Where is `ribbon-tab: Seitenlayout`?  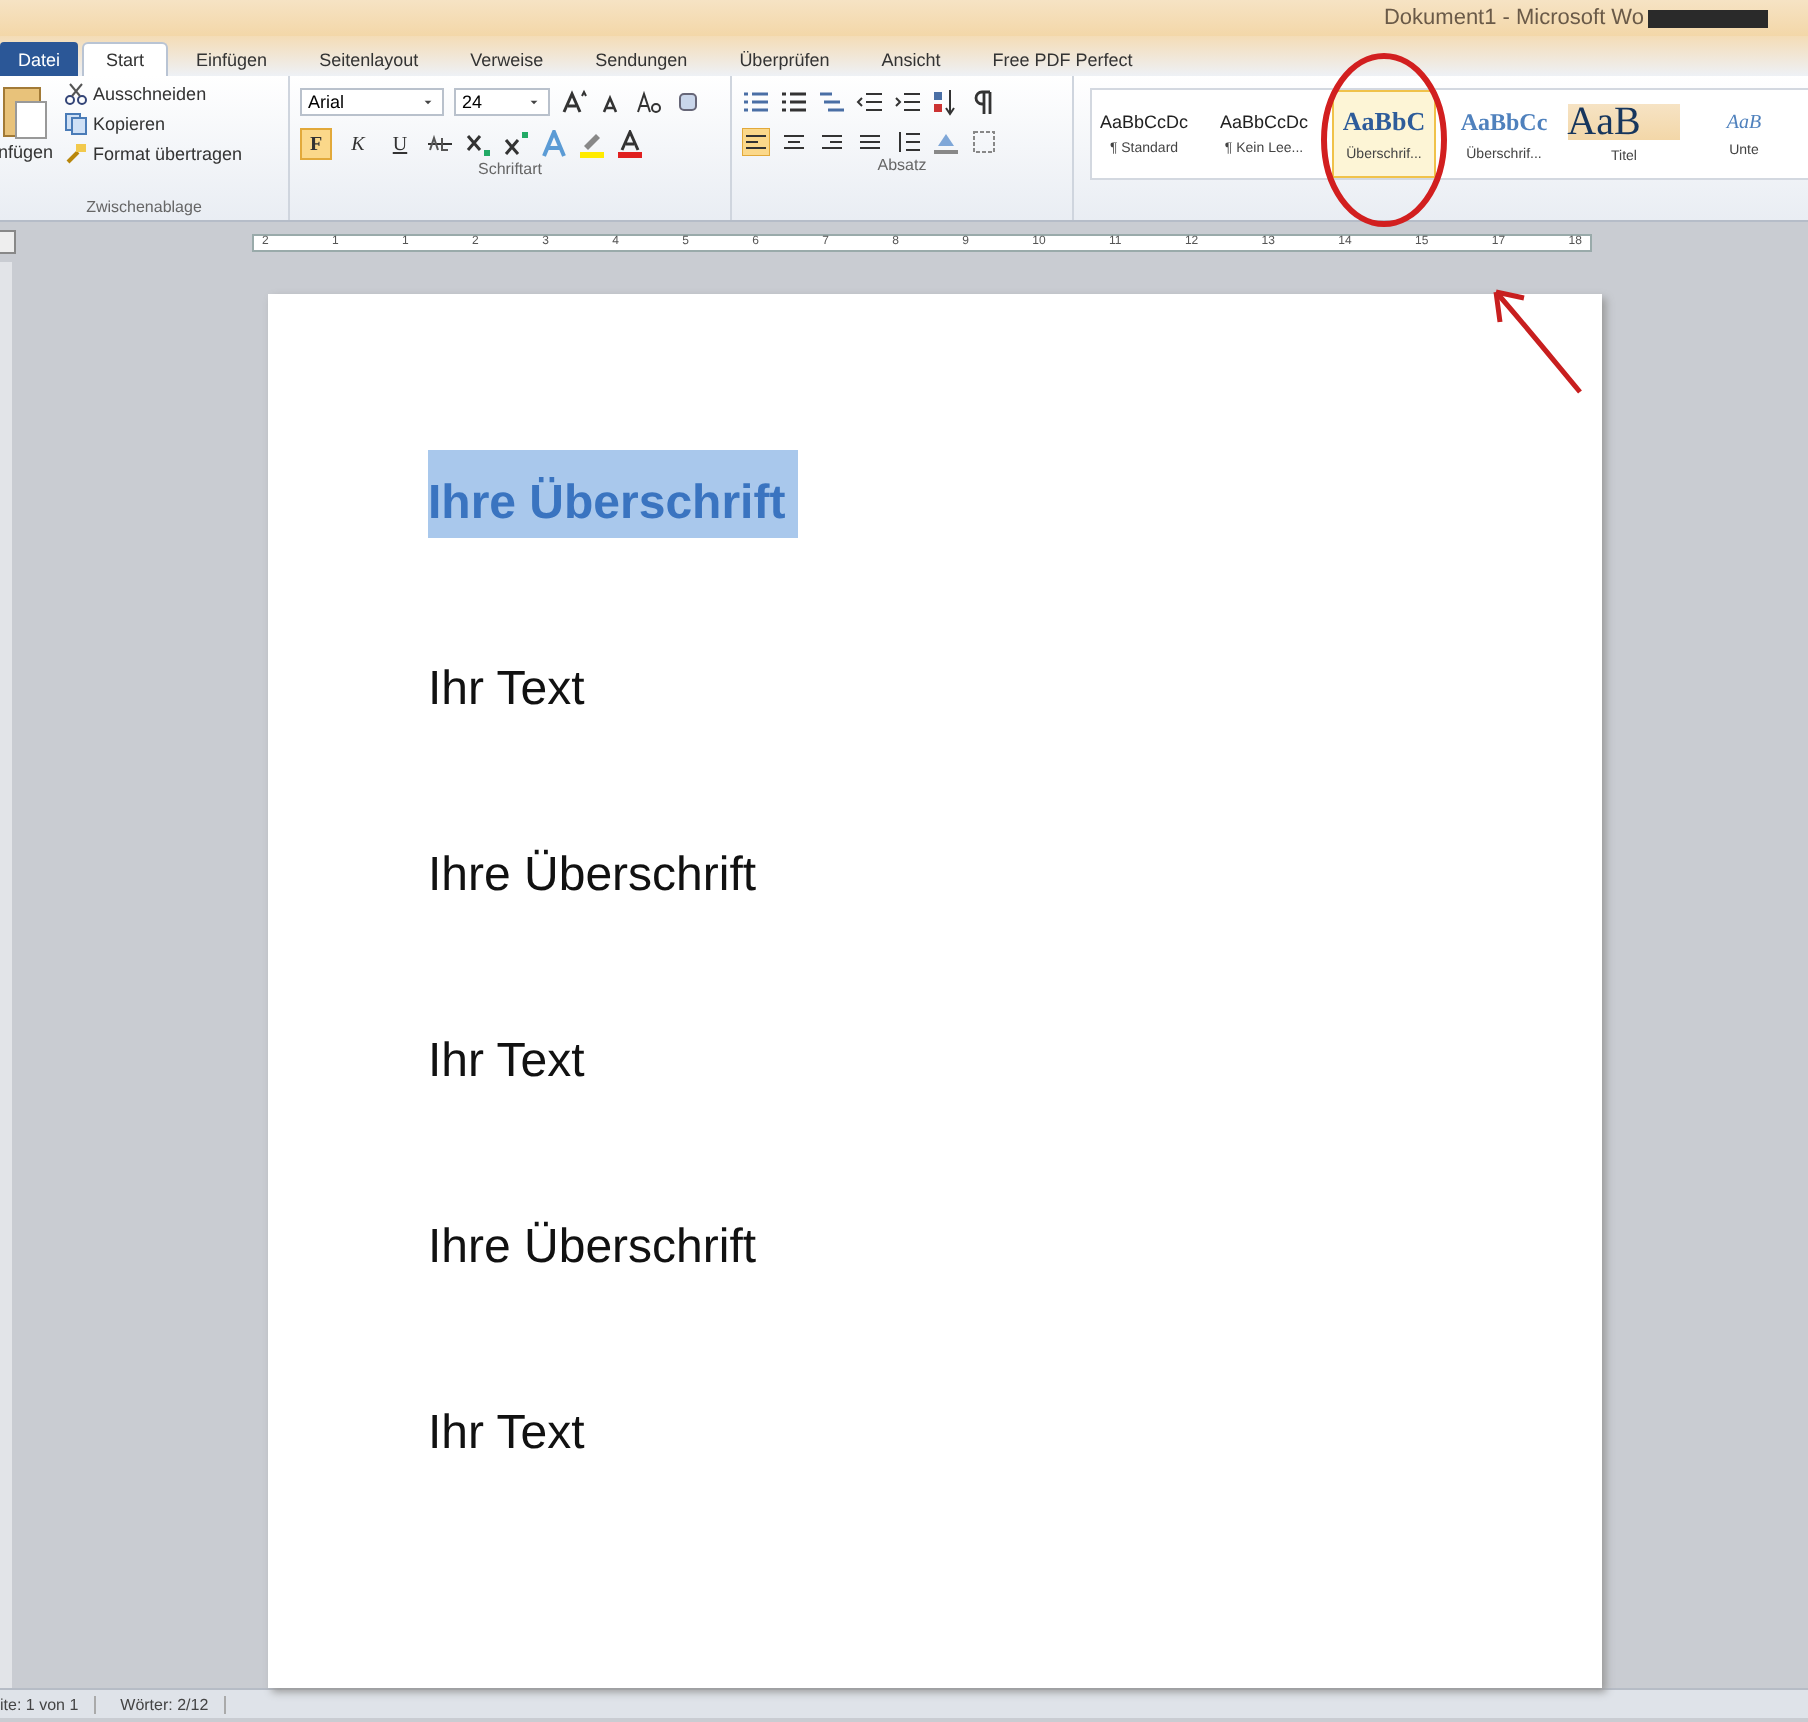
ribbon-tab: Seitenlayout is located at coordinates (369, 59).